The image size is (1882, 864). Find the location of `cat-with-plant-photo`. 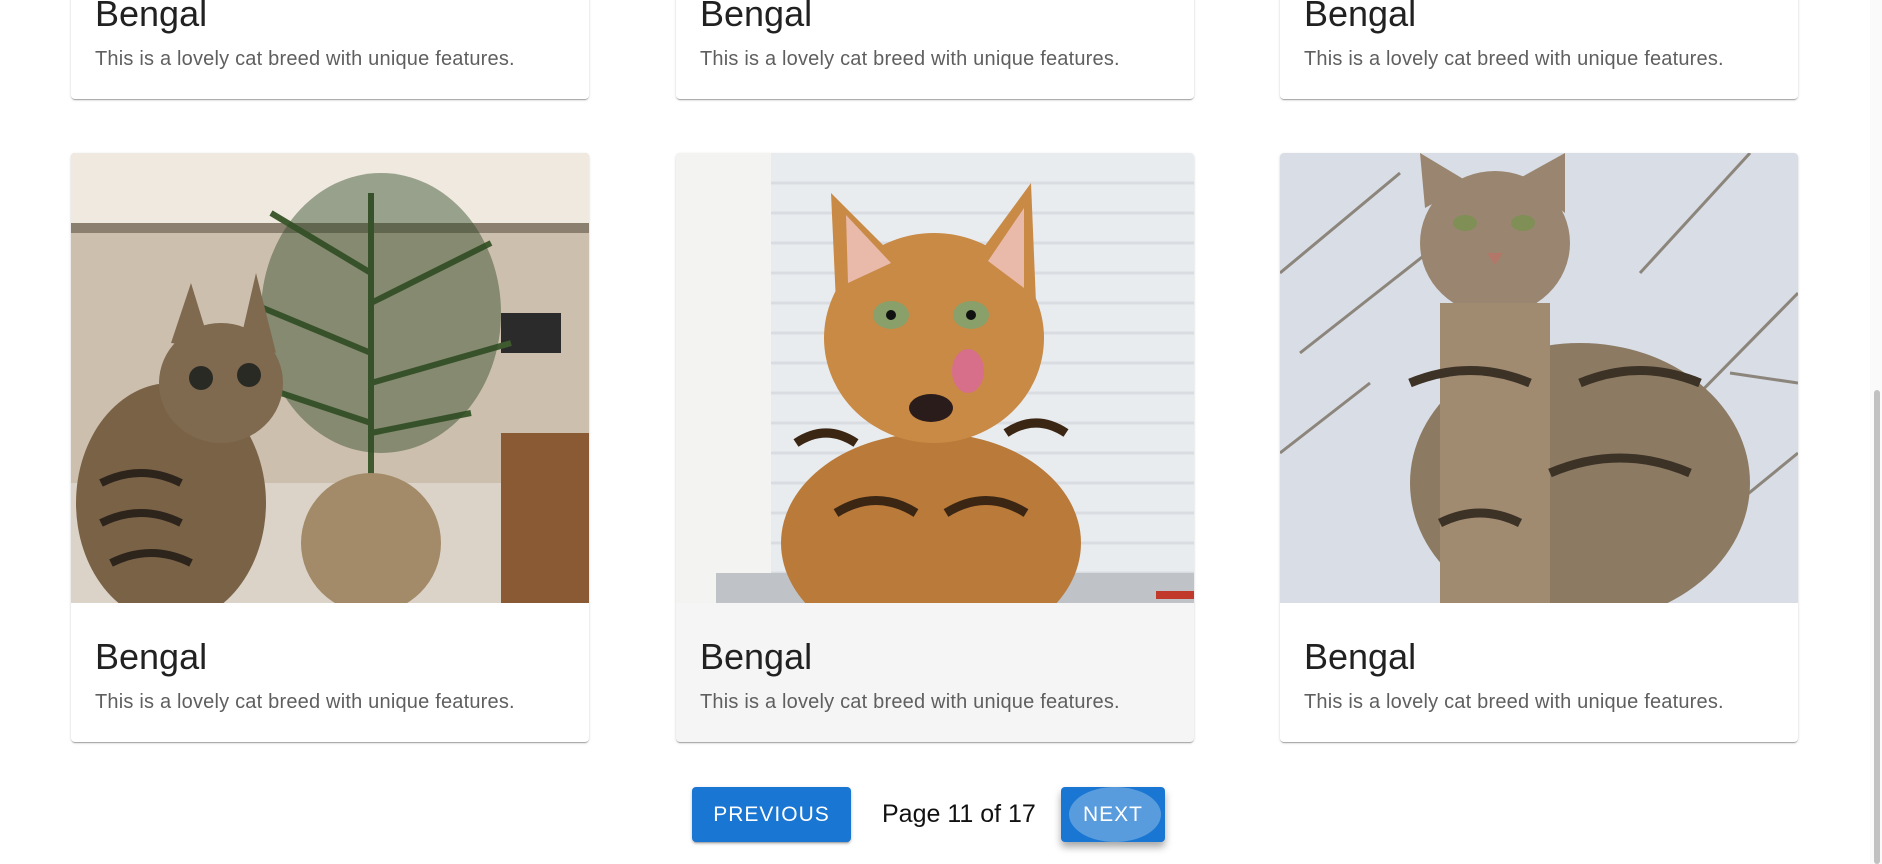

cat-with-plant-photo is located at coordinates (330, 378).